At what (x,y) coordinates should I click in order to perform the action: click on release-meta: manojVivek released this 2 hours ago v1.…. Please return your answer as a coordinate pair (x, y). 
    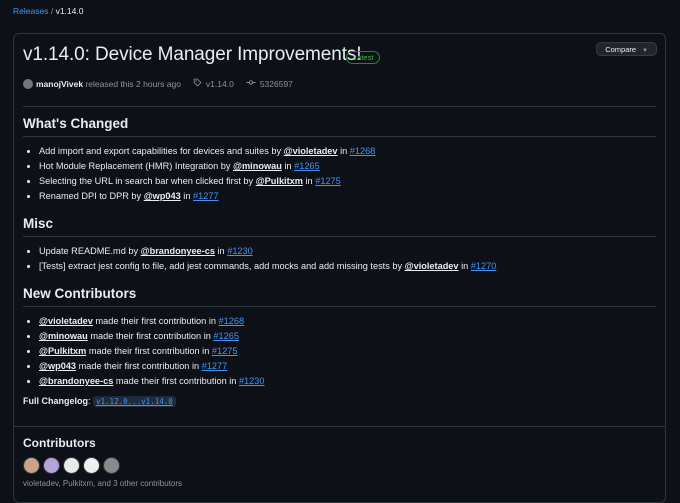
    Looking at the image, I should click on (158, 83).